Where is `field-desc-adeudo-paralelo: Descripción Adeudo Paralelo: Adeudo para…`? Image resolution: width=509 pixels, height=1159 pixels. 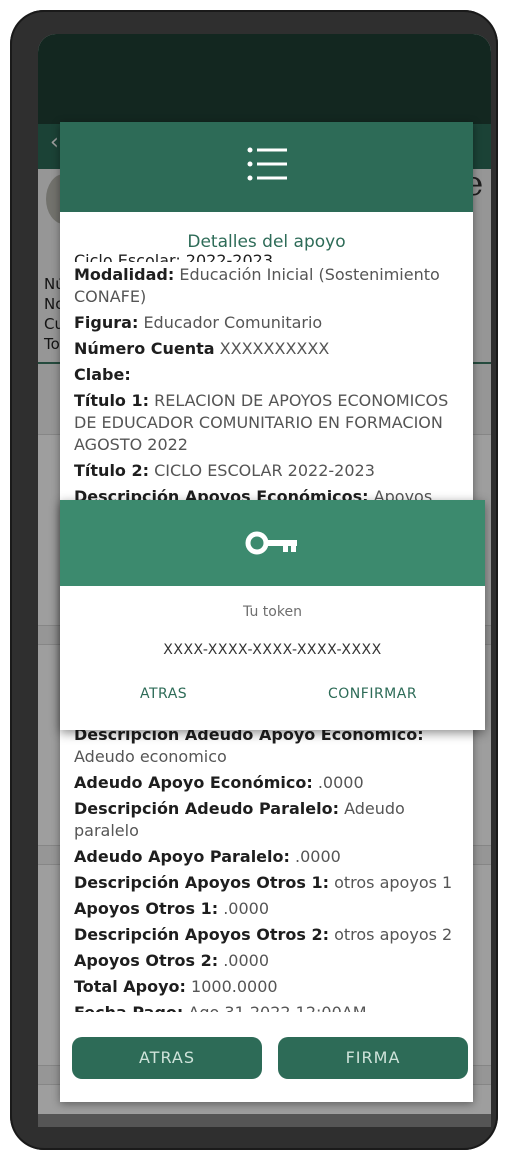
field-desc-adeudo-paralelo: Descripción Adeudo Paralelo: Adeudo para… is located at coordinates (239, 819).